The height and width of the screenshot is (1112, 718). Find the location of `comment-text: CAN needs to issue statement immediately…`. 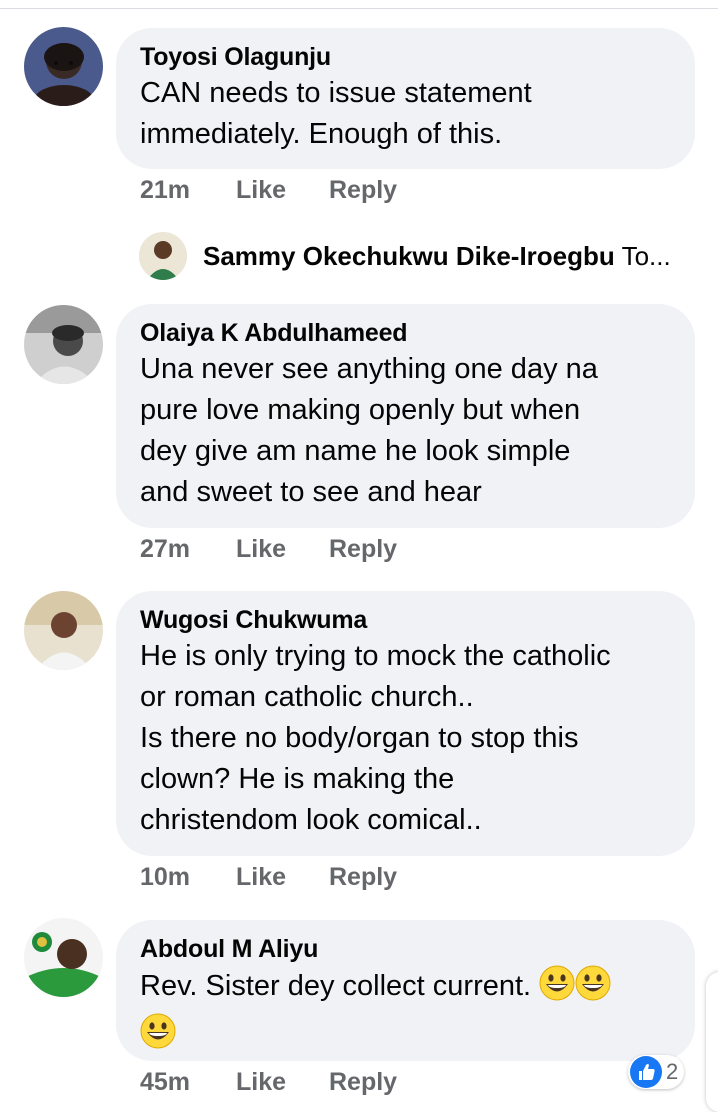

comment-text: CAN needs to issue statement immediately… is located at coordinates (336, 113).